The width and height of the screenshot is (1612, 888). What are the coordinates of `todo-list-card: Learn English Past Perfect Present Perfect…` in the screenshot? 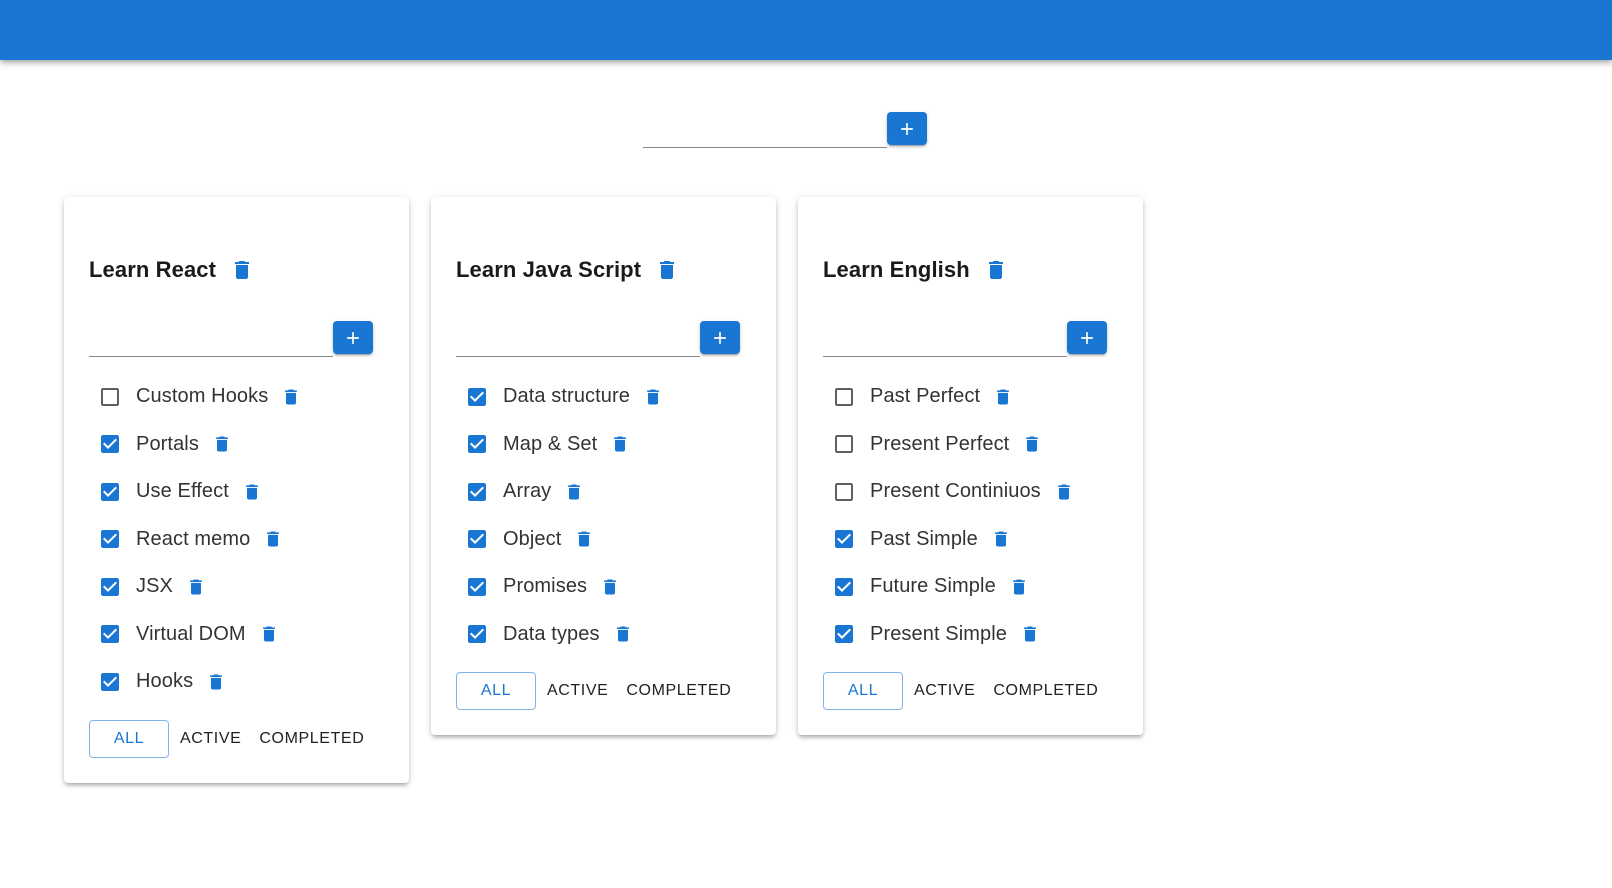 It's located at (970, 466).